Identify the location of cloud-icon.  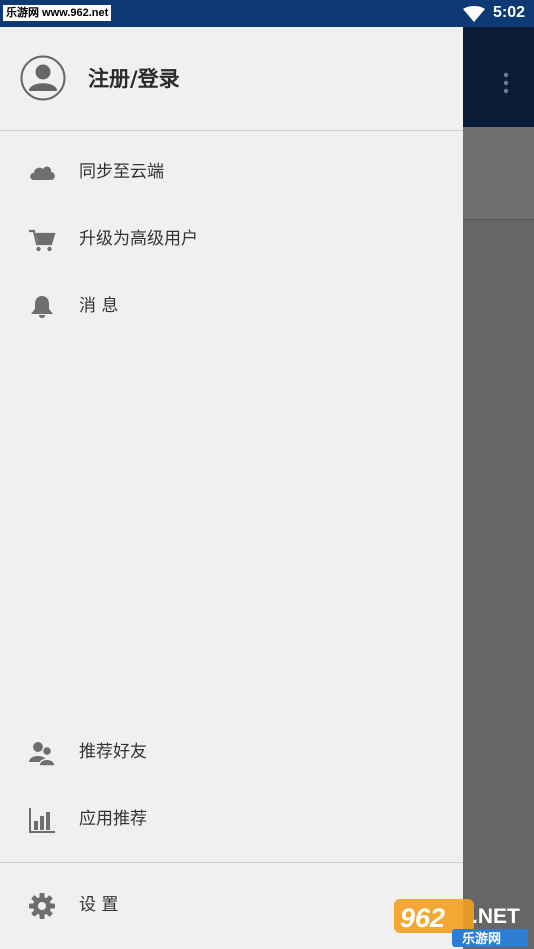
(42, 173).